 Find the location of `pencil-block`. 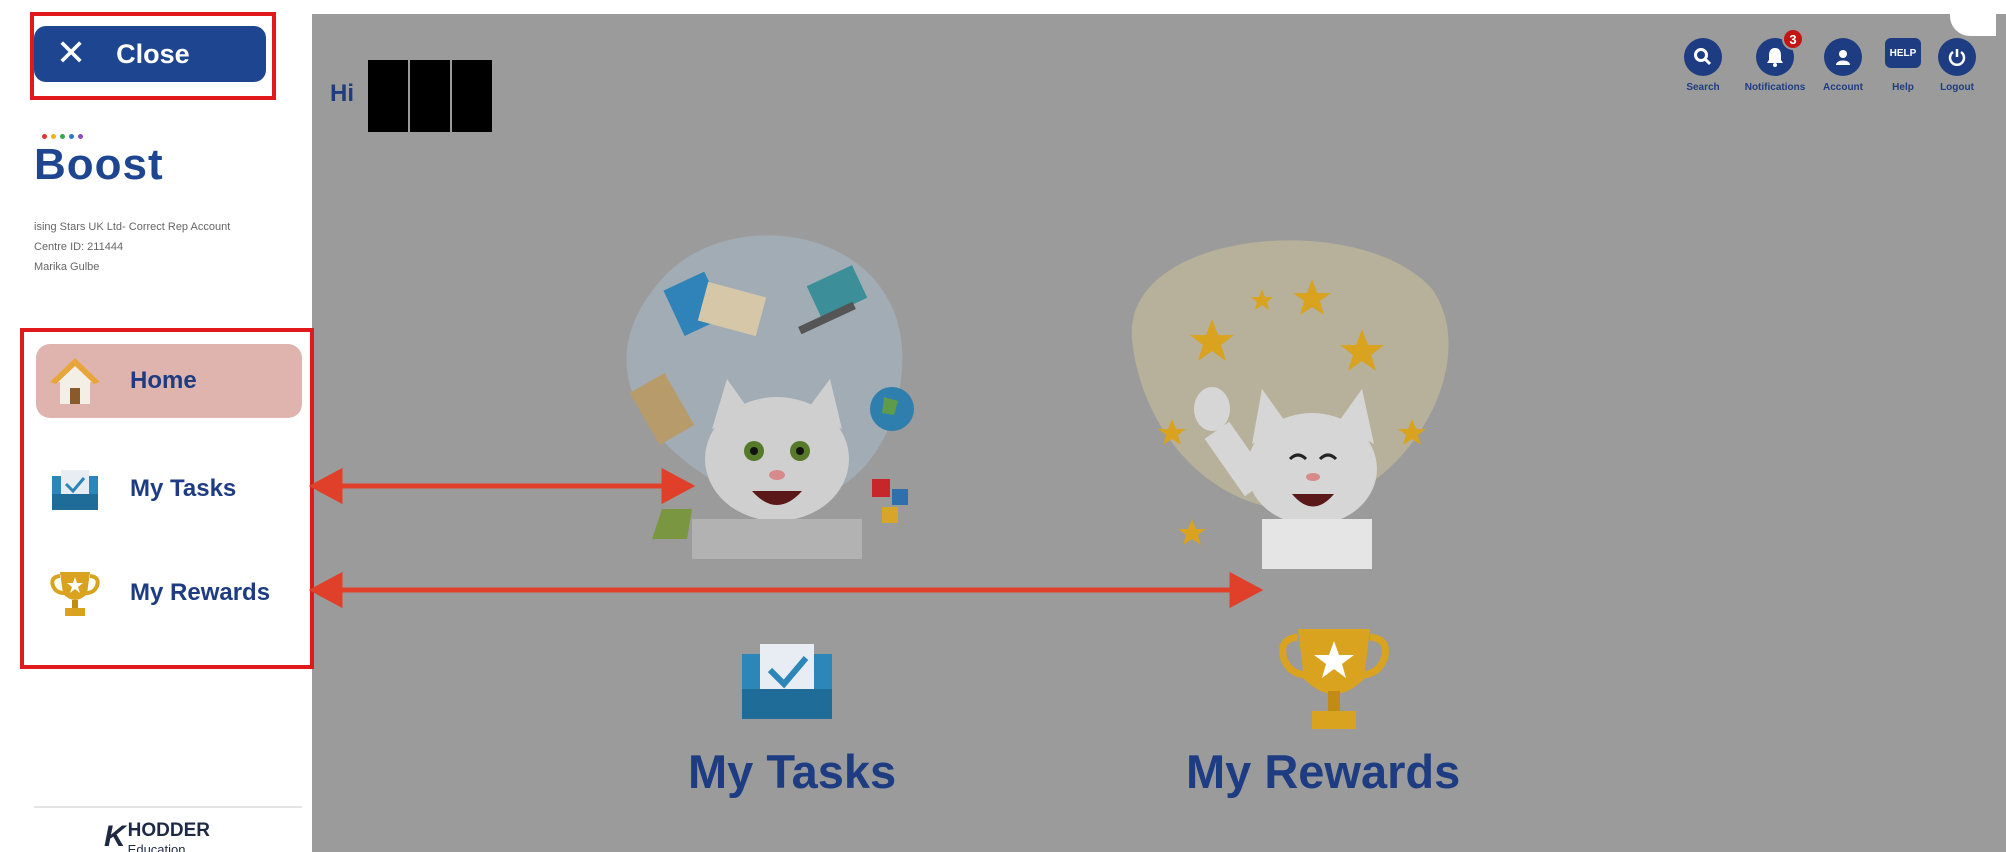

pencil-block is located at coordinates (672, 524).